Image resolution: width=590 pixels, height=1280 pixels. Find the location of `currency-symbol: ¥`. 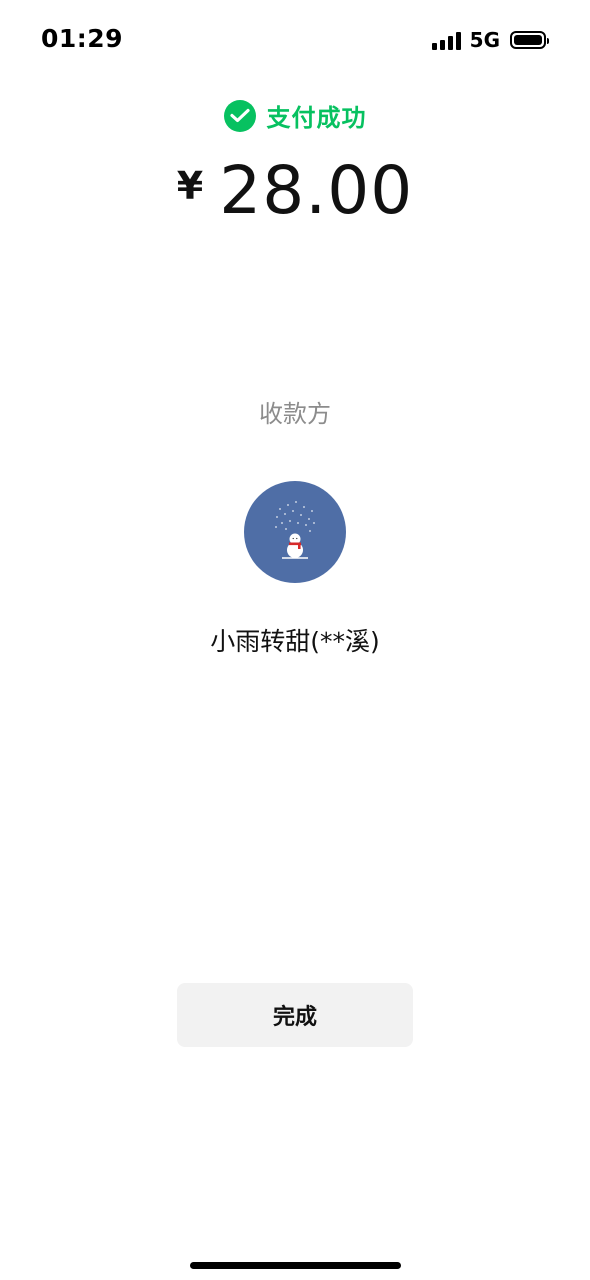

currency-symbol: ¥ is located at coordinates (190, 186).